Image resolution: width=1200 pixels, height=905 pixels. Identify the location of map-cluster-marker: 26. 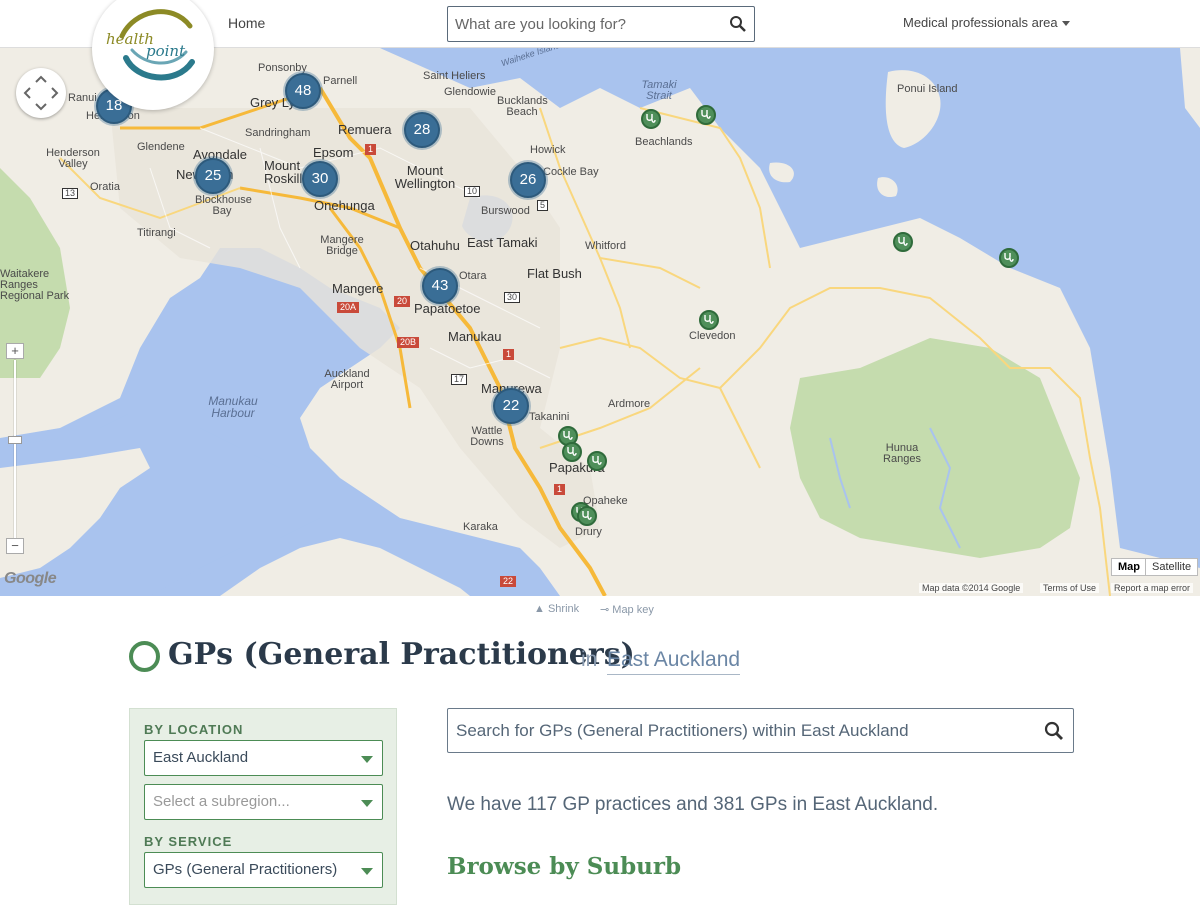
(528, 180).